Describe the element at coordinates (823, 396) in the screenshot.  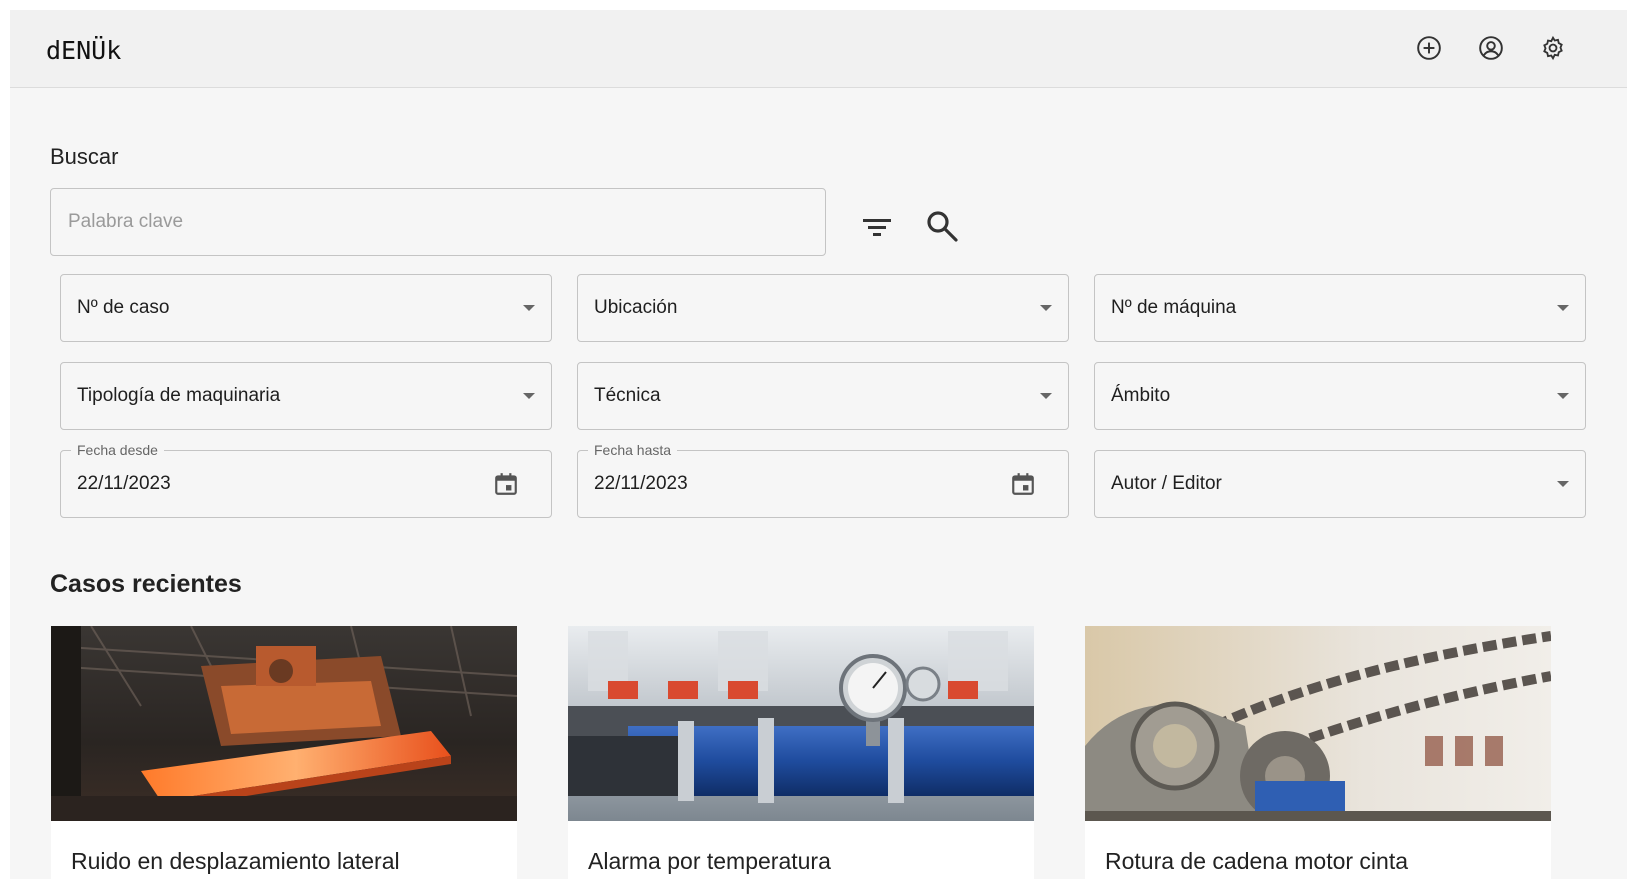
I see `technique-select: Técnica` at that location.